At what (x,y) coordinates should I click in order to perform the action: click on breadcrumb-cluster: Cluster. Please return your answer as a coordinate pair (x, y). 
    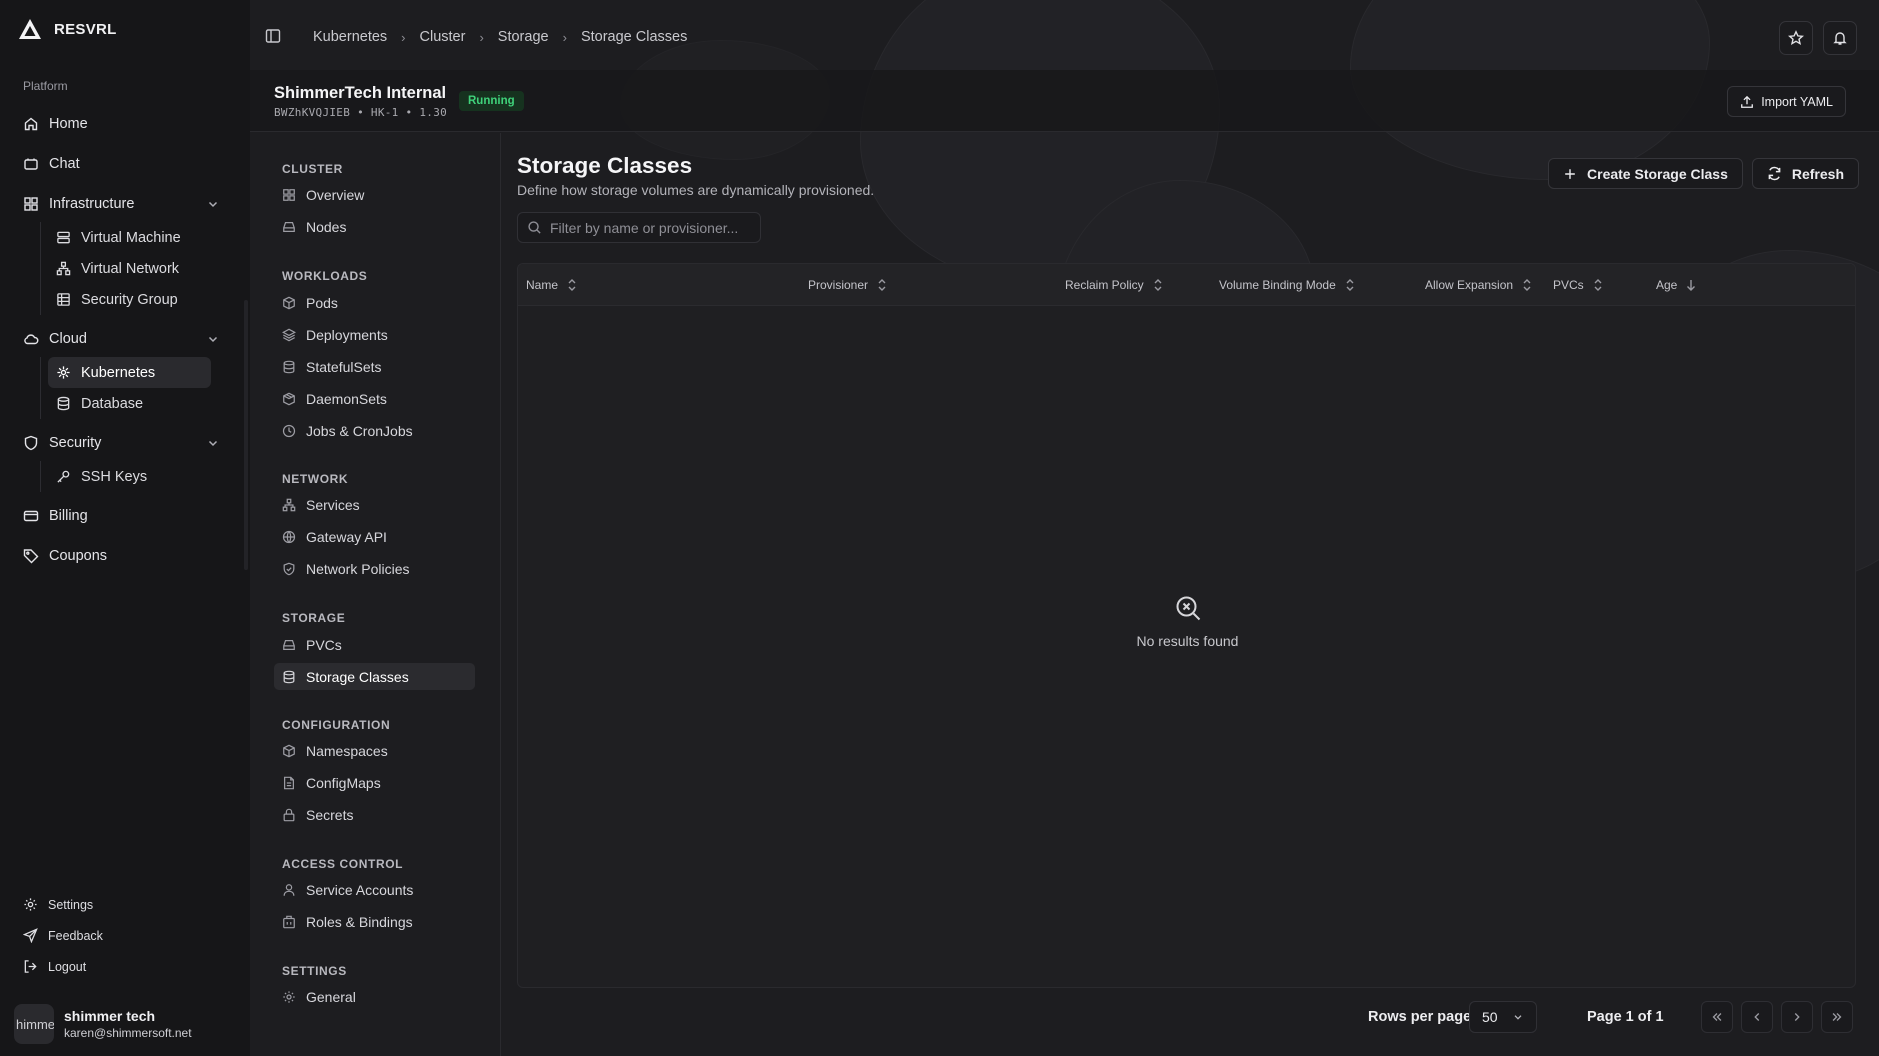
    Looking at the image, I should click on (443, 37).